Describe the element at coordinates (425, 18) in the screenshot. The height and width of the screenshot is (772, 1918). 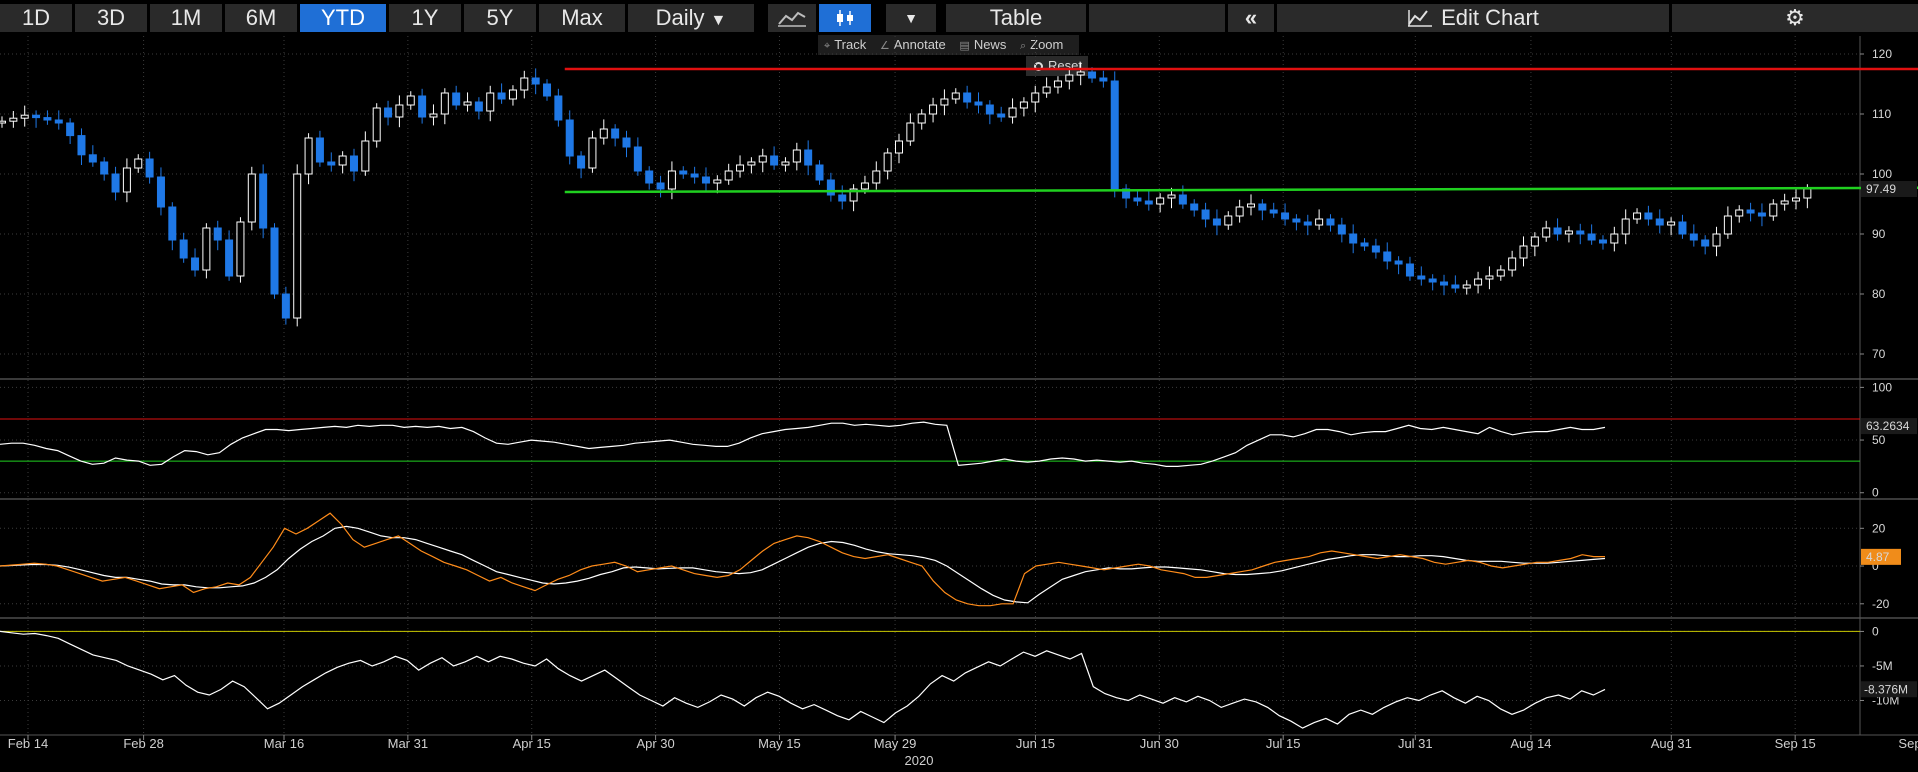
I see `range-button-1y: 1Y` at that location.